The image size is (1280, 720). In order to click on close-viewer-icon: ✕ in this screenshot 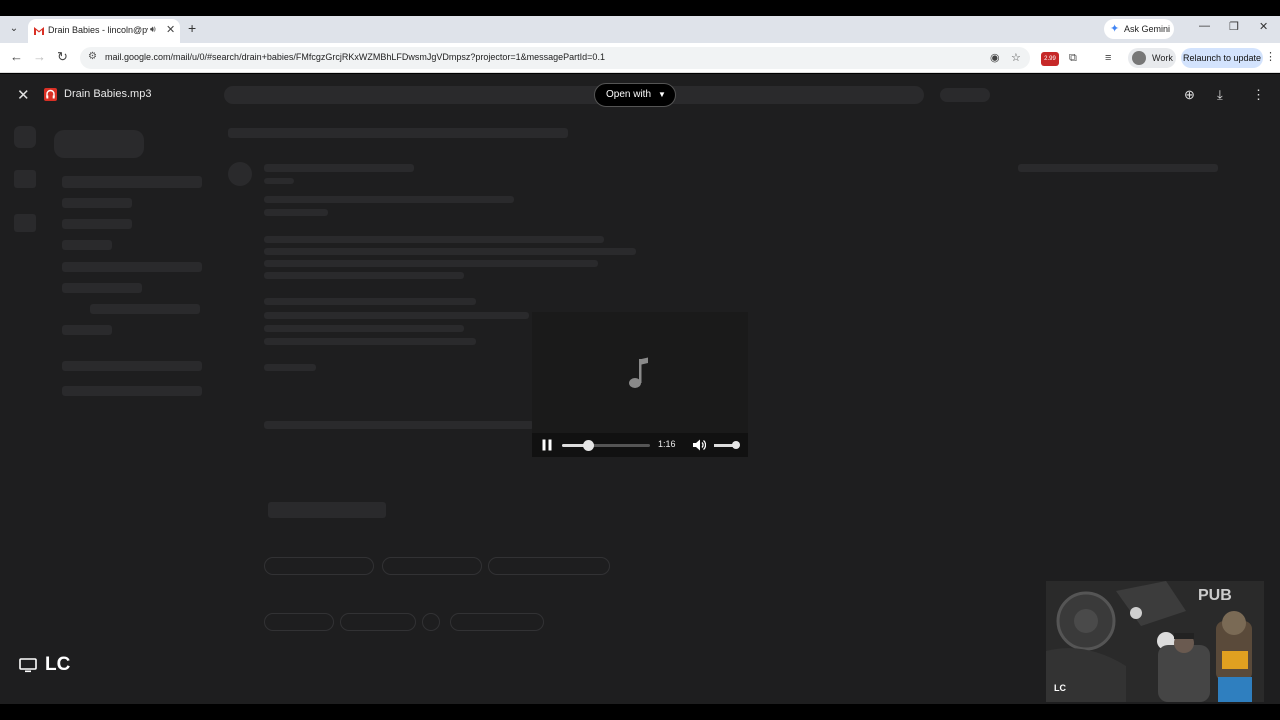, I will do `click(23, 95)`.